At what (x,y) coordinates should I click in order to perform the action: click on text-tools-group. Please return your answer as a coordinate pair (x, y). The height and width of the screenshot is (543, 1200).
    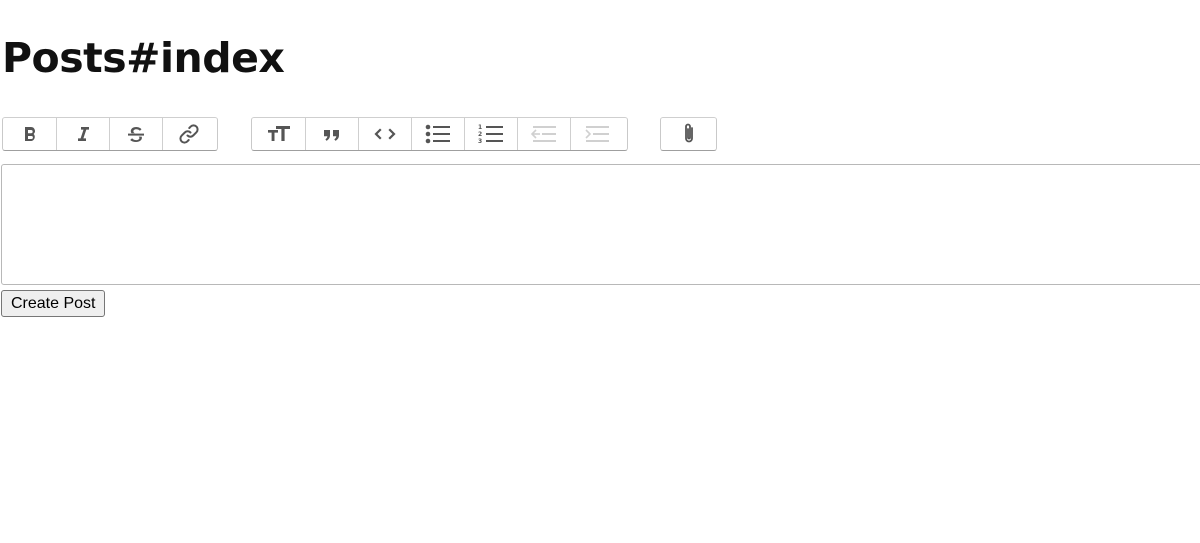
    Looking at the image, I should click on (110, 134).